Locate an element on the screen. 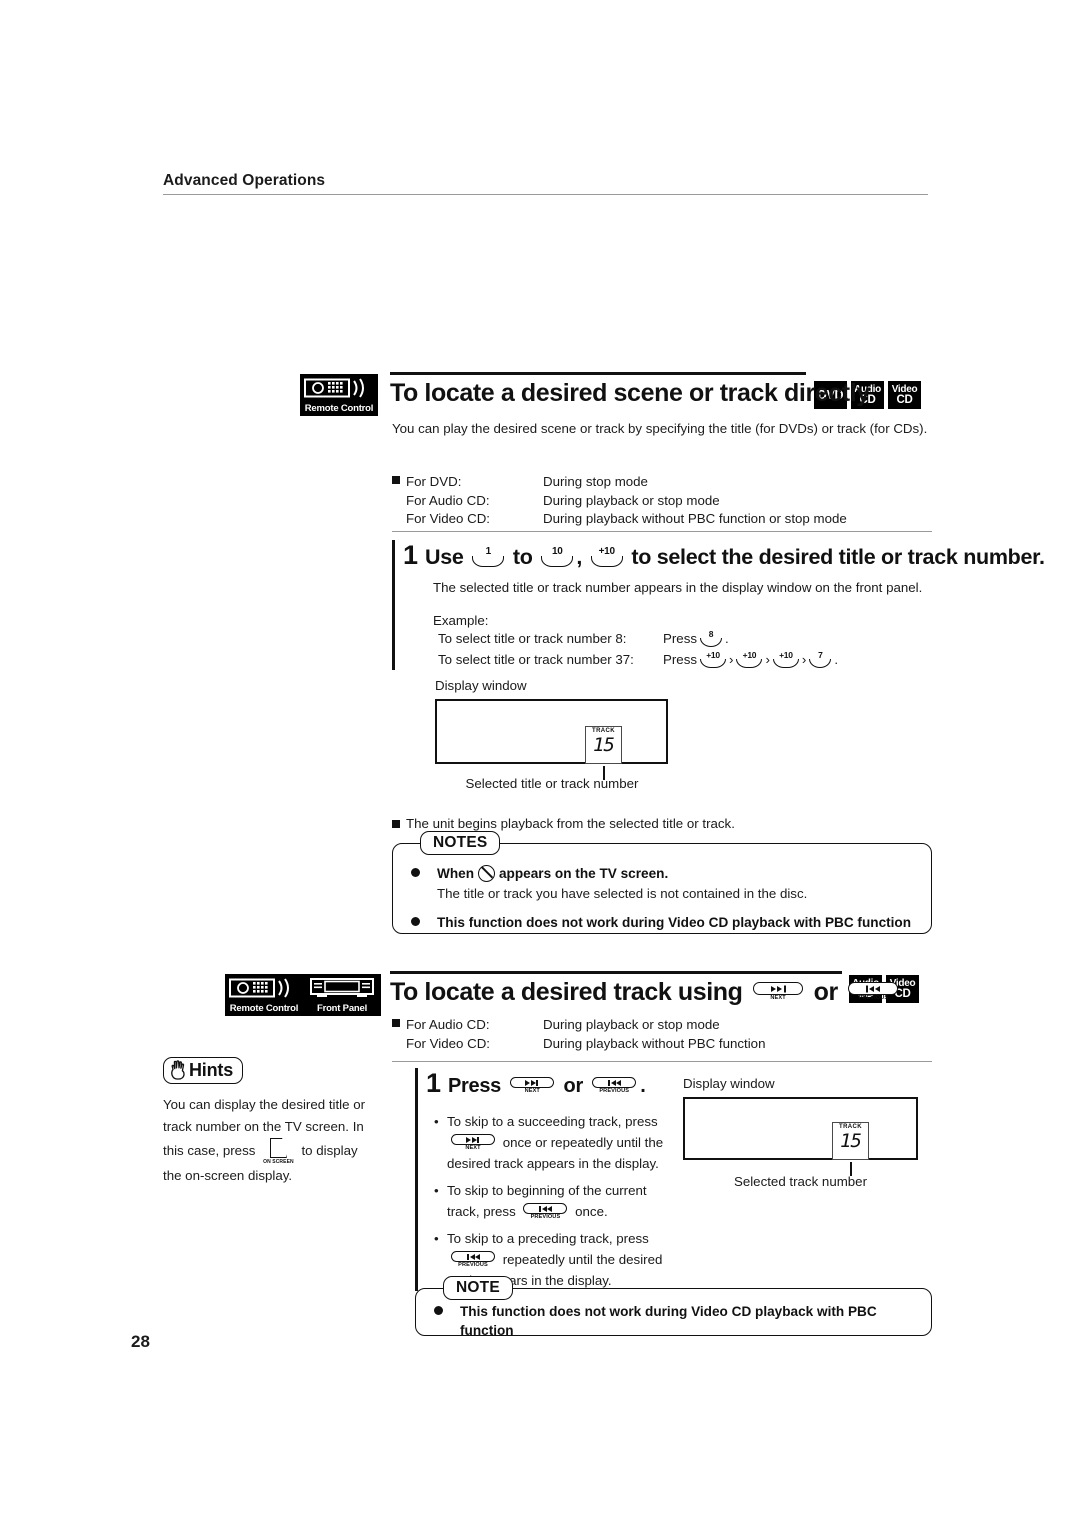  prohibited-icon is located at coordinates (486, 873).